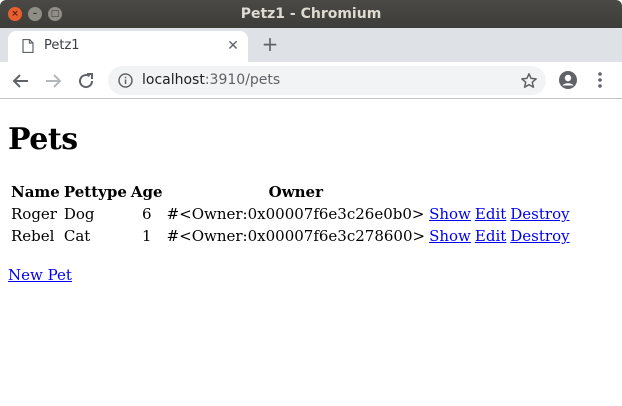 The image size is (622, 406). Describe the element at coordinates (296, 236) in the screenshot. I see `pet-owner: #<Owner:0x00007f6e3c278600>` at that location.